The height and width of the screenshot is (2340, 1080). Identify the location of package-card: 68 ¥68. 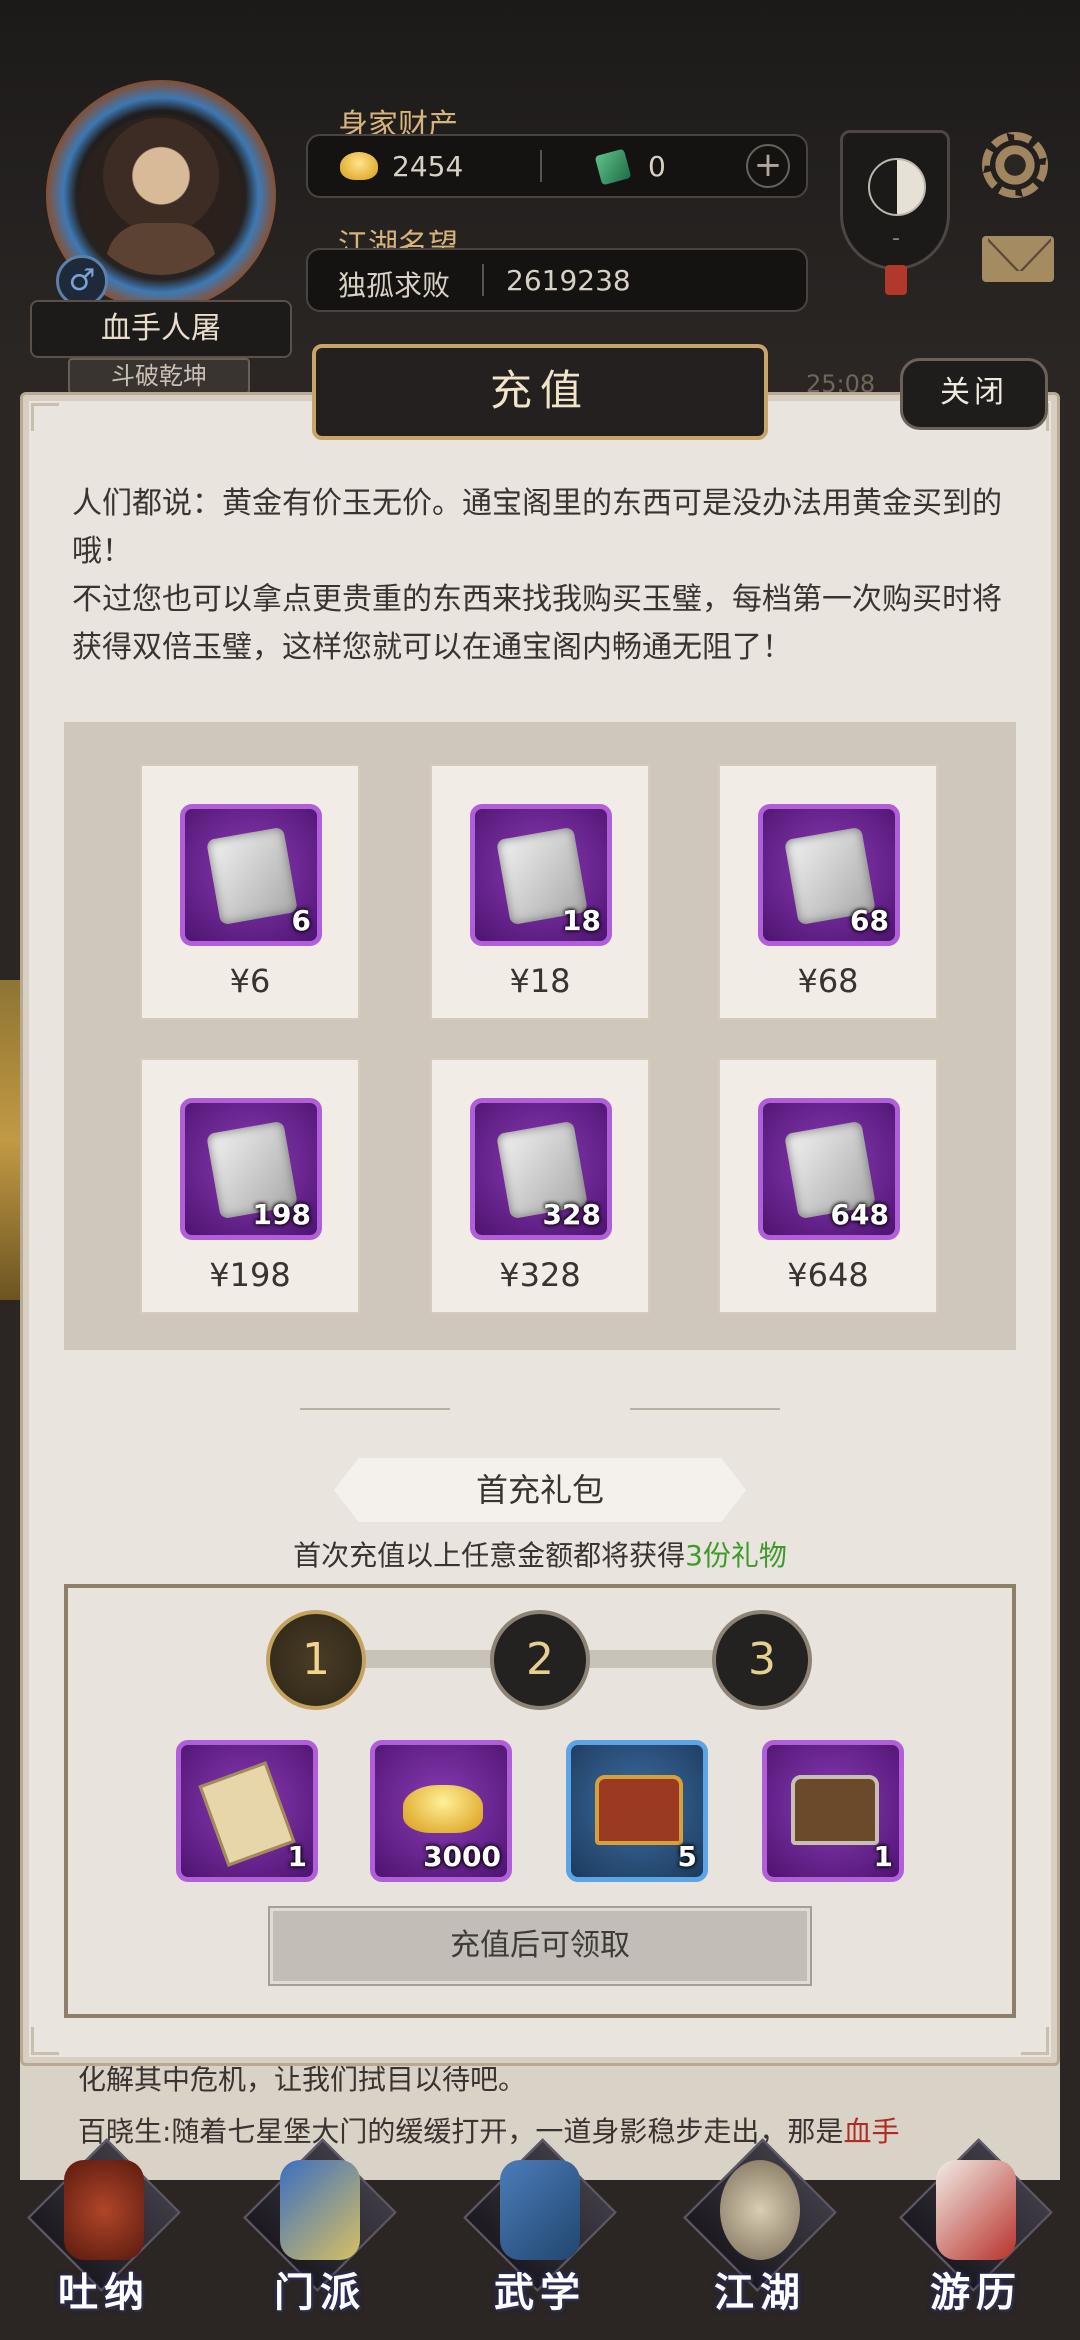
(828, 892).